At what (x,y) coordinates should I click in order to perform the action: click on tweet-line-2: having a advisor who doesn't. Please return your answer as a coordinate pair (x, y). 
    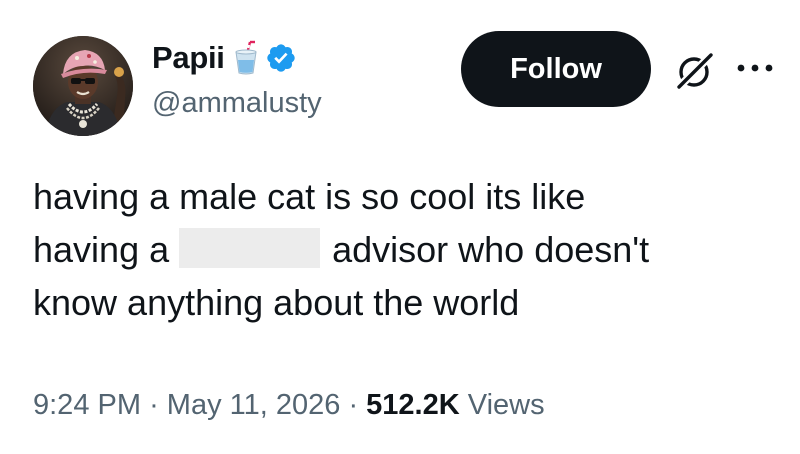
    Looking at the image, I should click on (403, 249).